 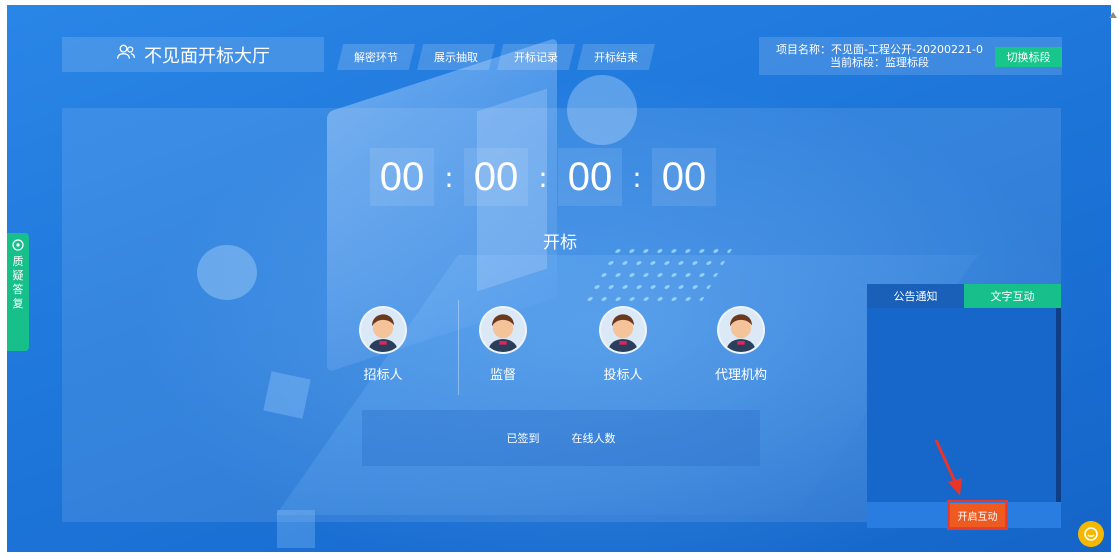 What do you see at coordinates (623, 375) in the screenshot?
I see `role-label: 投标人` at bounding box center [623, 375].